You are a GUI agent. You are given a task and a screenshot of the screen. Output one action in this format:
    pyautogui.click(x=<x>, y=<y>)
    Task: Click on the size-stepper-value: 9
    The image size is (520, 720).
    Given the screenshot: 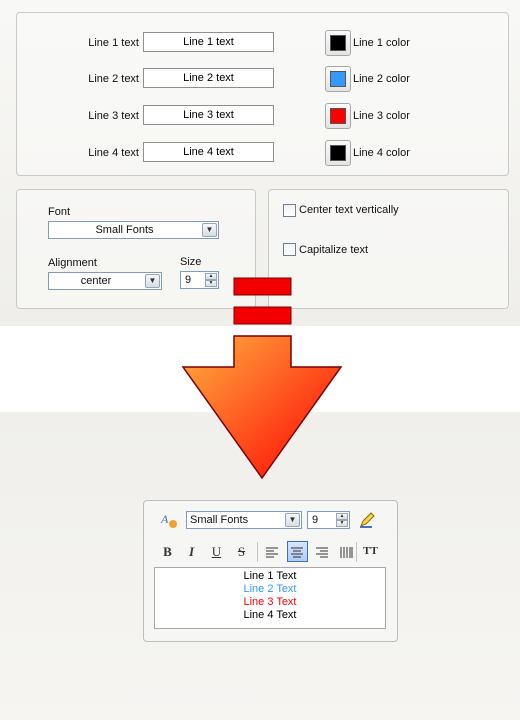 What is the action you would take?
    pyautogui.click(x=188, y=280)
    